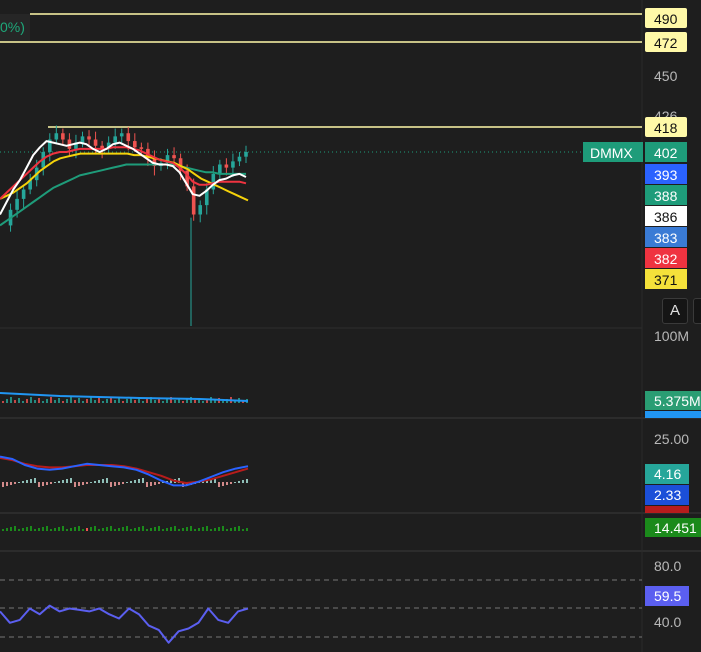  What do you see at coordinates (667, 495) in the screenshot?
I see `macd-signal-tag: 2.33` at bounding box center [667, 495].